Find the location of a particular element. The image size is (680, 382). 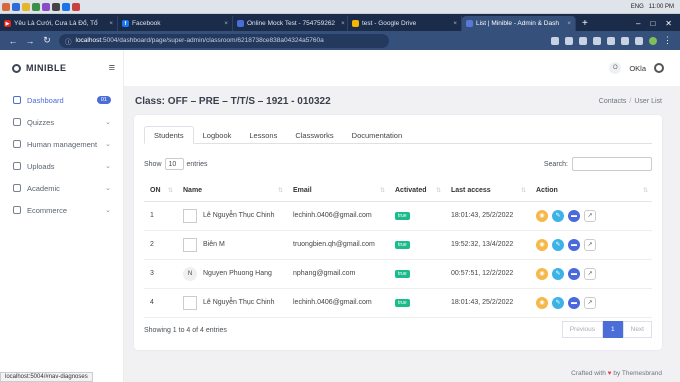

action-cell: ◉ ✎ ▬ ↗ is located at coordinates (591, 216).